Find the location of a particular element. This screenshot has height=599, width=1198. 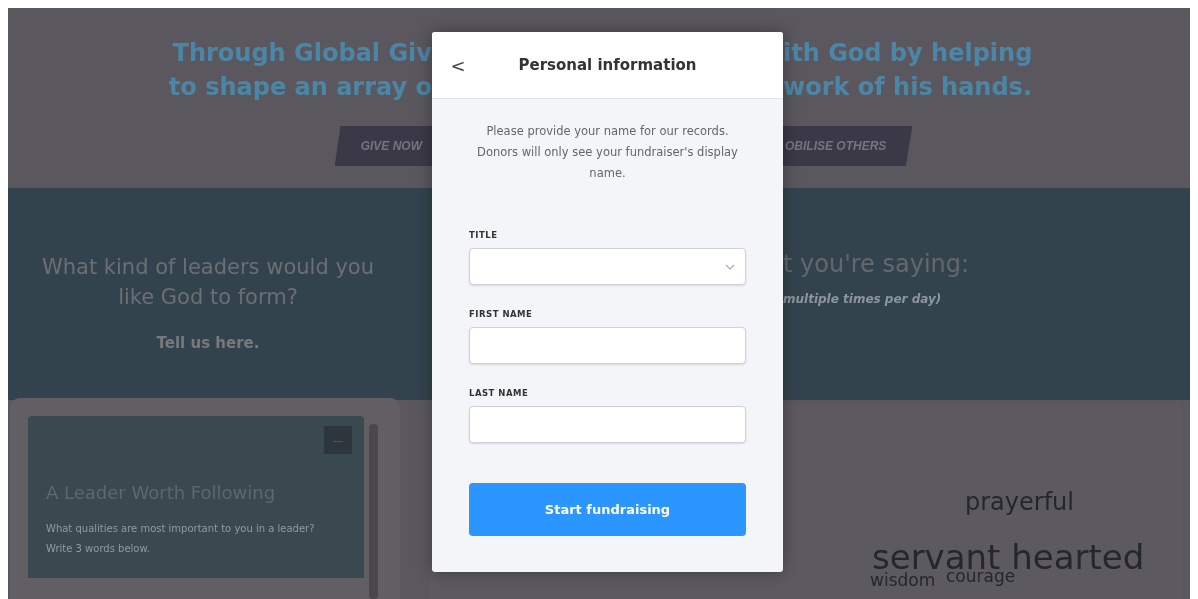

collapse-button: — is located at coordinates (338, 440).